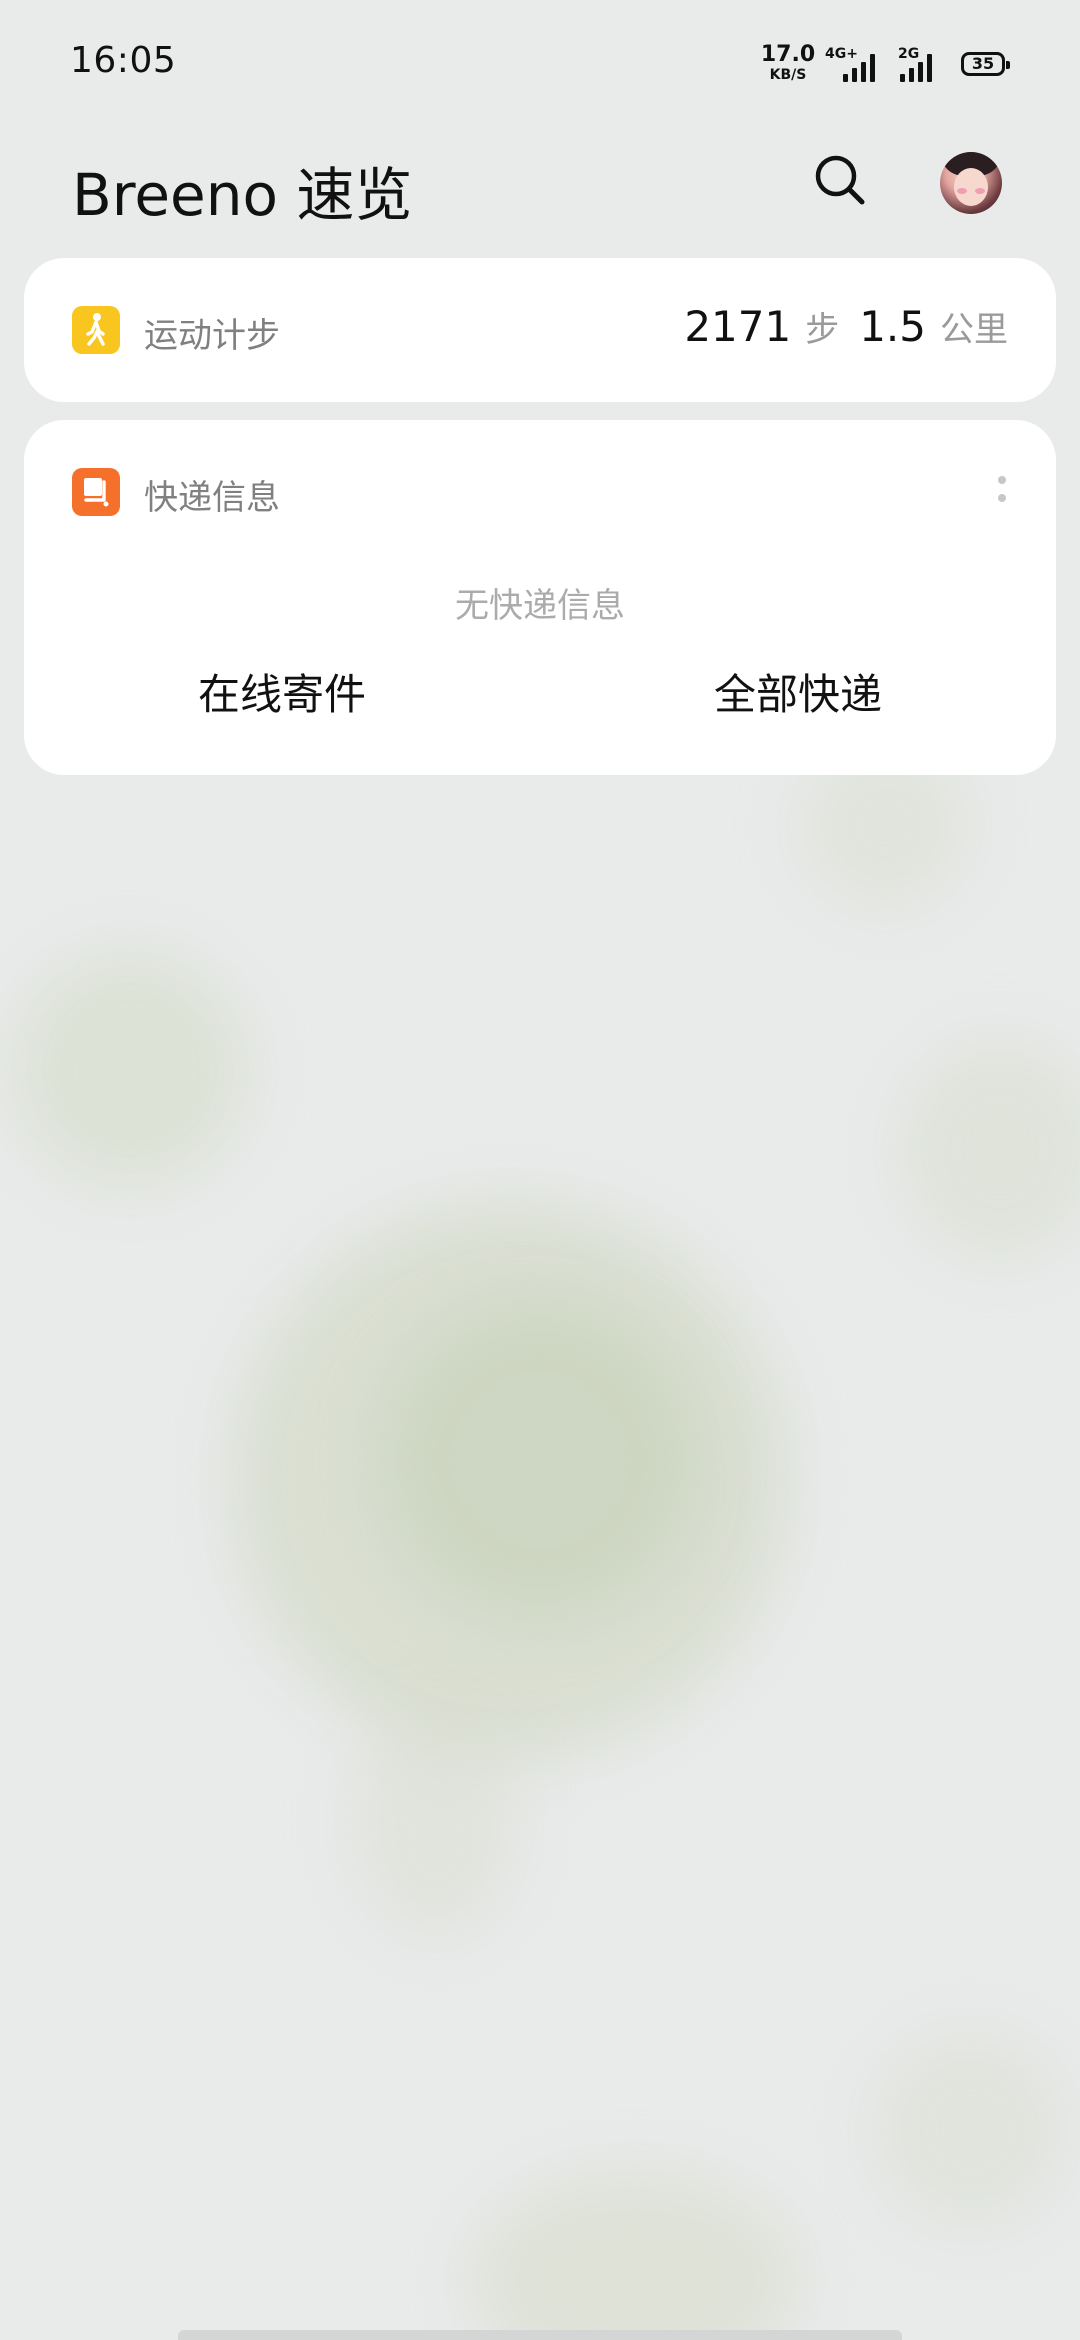 The image size is (1080, 2340). I want to click on page-title: Breeno 速览, so click(242, 195).